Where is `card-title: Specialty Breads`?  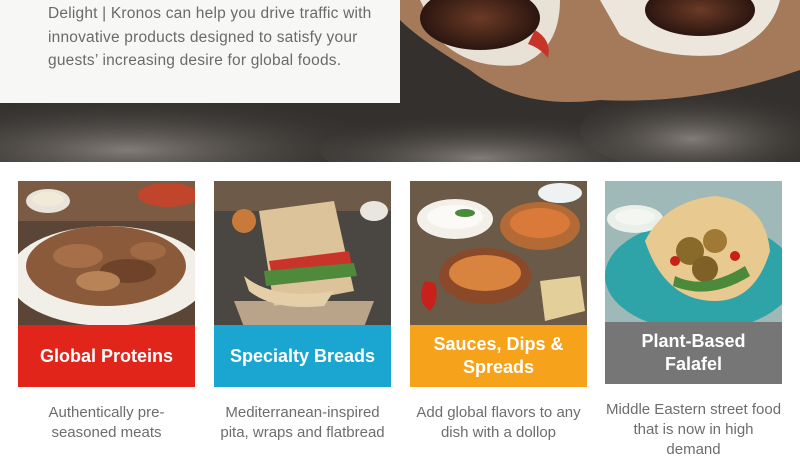 card-title: Specialty Breads is located at coordinates (302, 356).